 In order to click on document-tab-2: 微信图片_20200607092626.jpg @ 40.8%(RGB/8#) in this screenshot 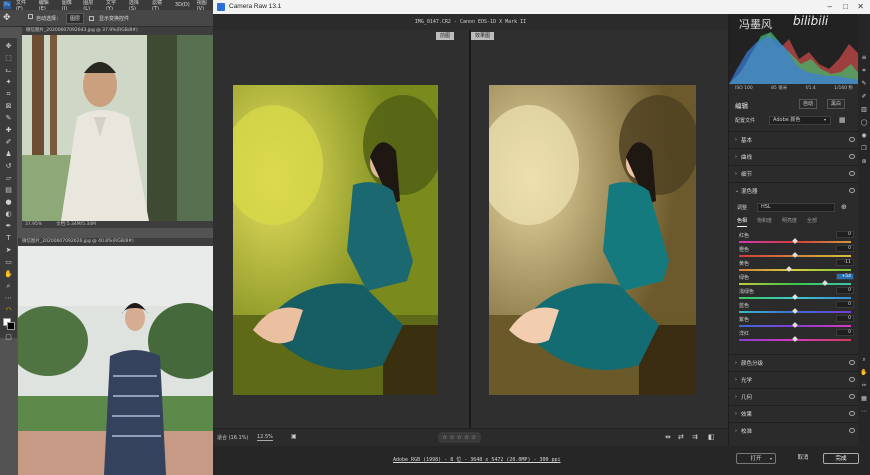, I will do `click(115, 242)`.